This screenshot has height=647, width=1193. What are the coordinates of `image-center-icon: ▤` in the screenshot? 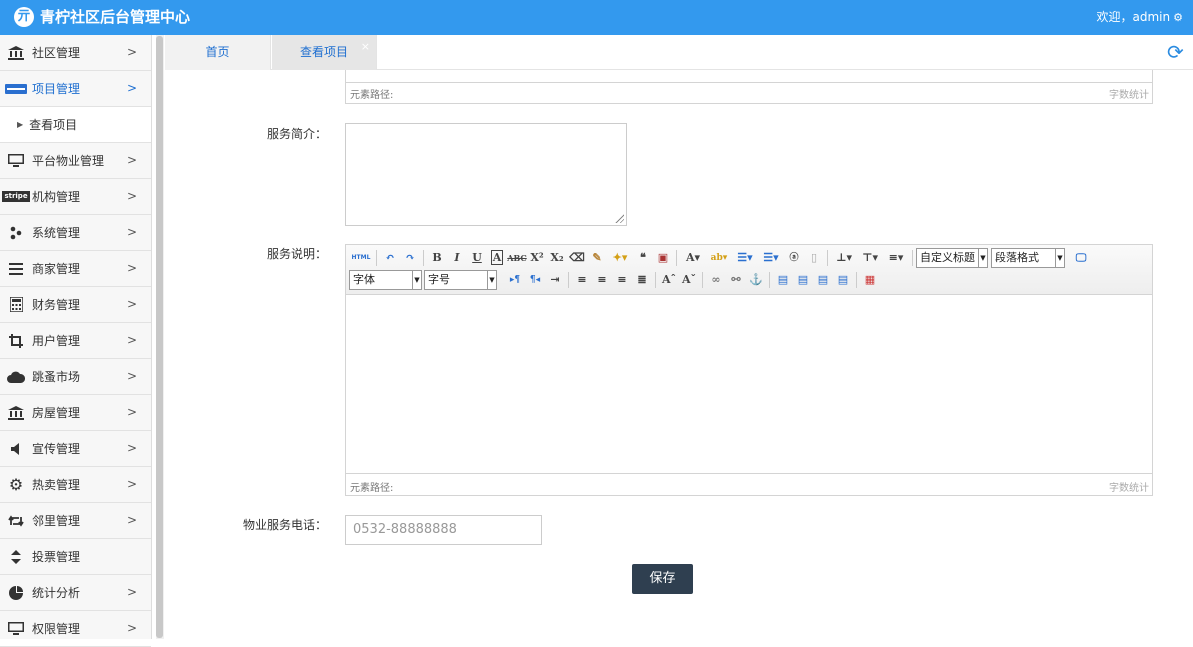 It's located at (843, 280).